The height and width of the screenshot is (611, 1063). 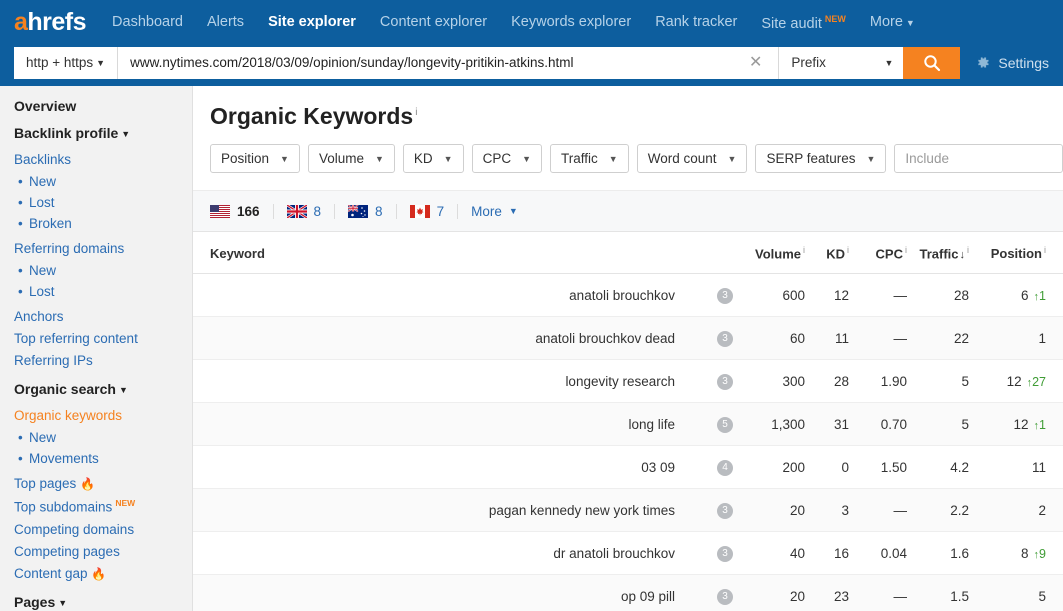 What do you see at coordinates (725, 554) in the screenshot?
I see `word-count-badge: 3` at bounding box center [725, 554].